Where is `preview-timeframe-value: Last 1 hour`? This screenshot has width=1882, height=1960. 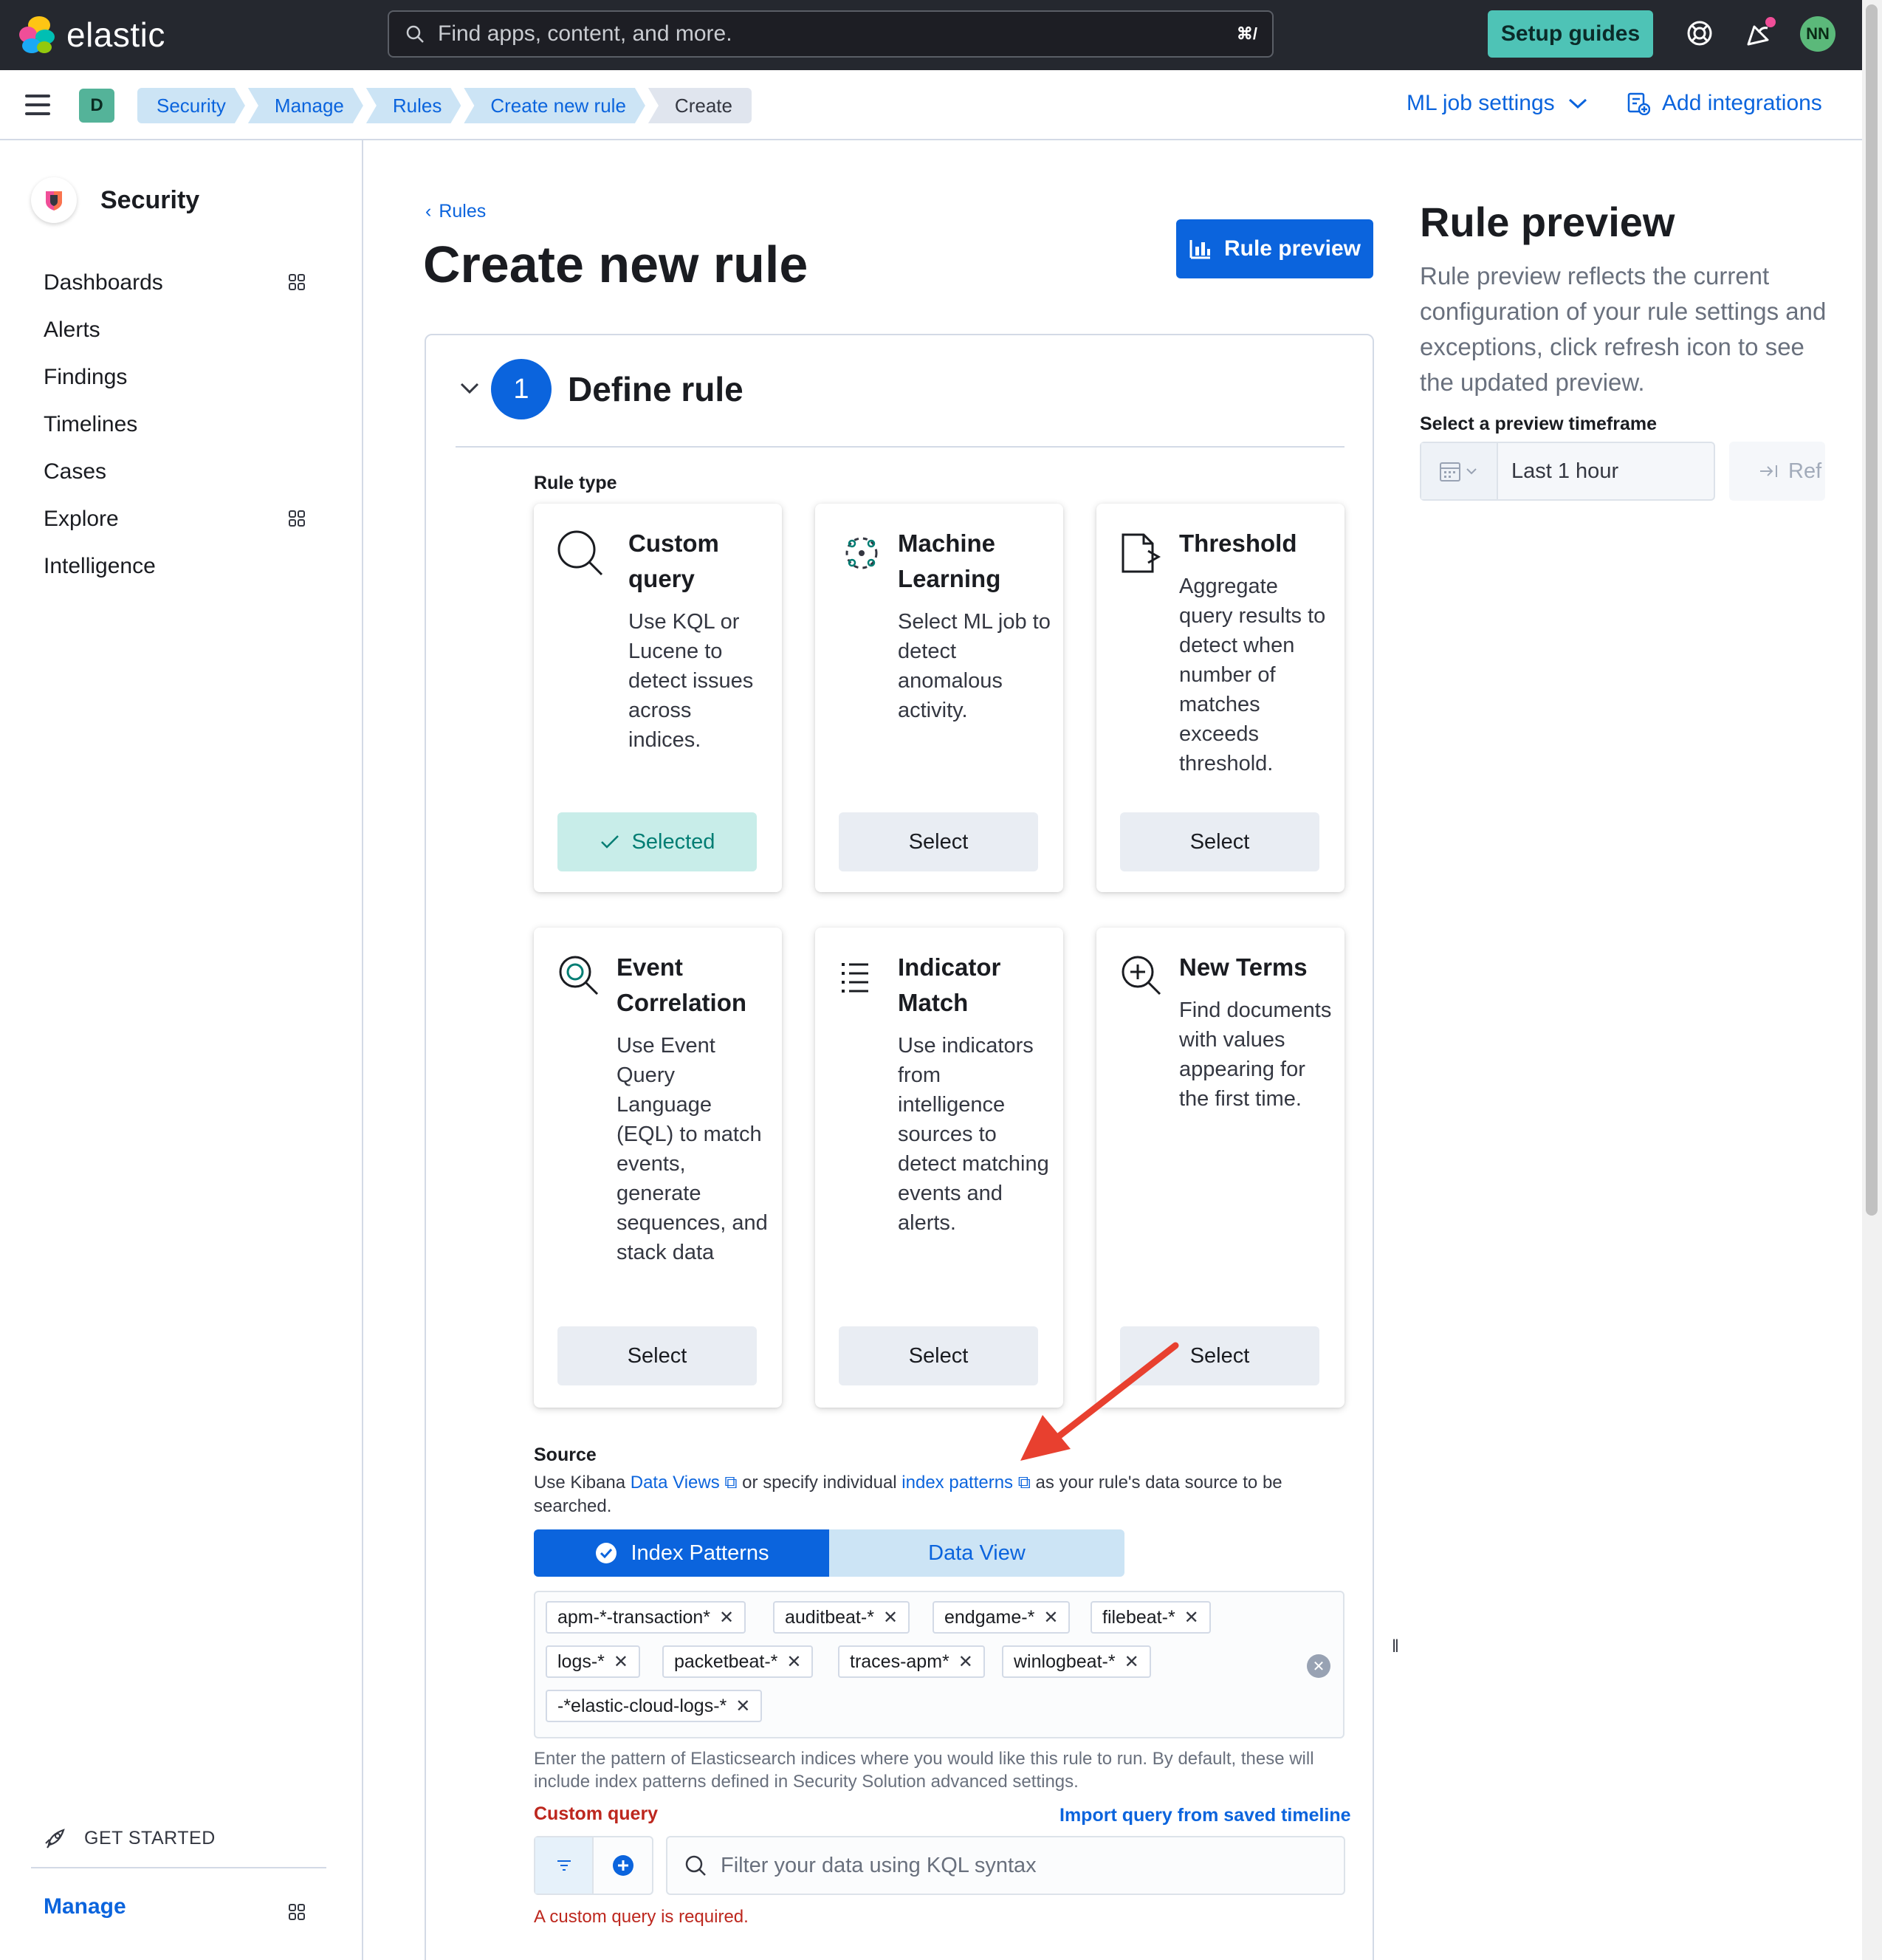
preview-timeframe-value: Last 1 hour is located at coordinates (1565, 471).